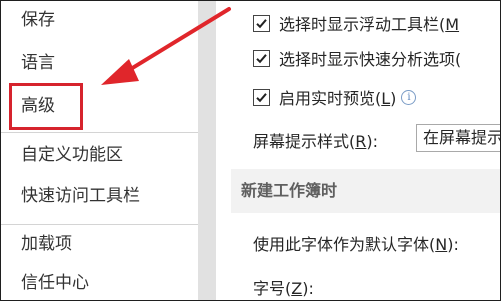 This screenshot has height=303, width=503. I want to click on advanced-highlight-box, so click(46, 106).